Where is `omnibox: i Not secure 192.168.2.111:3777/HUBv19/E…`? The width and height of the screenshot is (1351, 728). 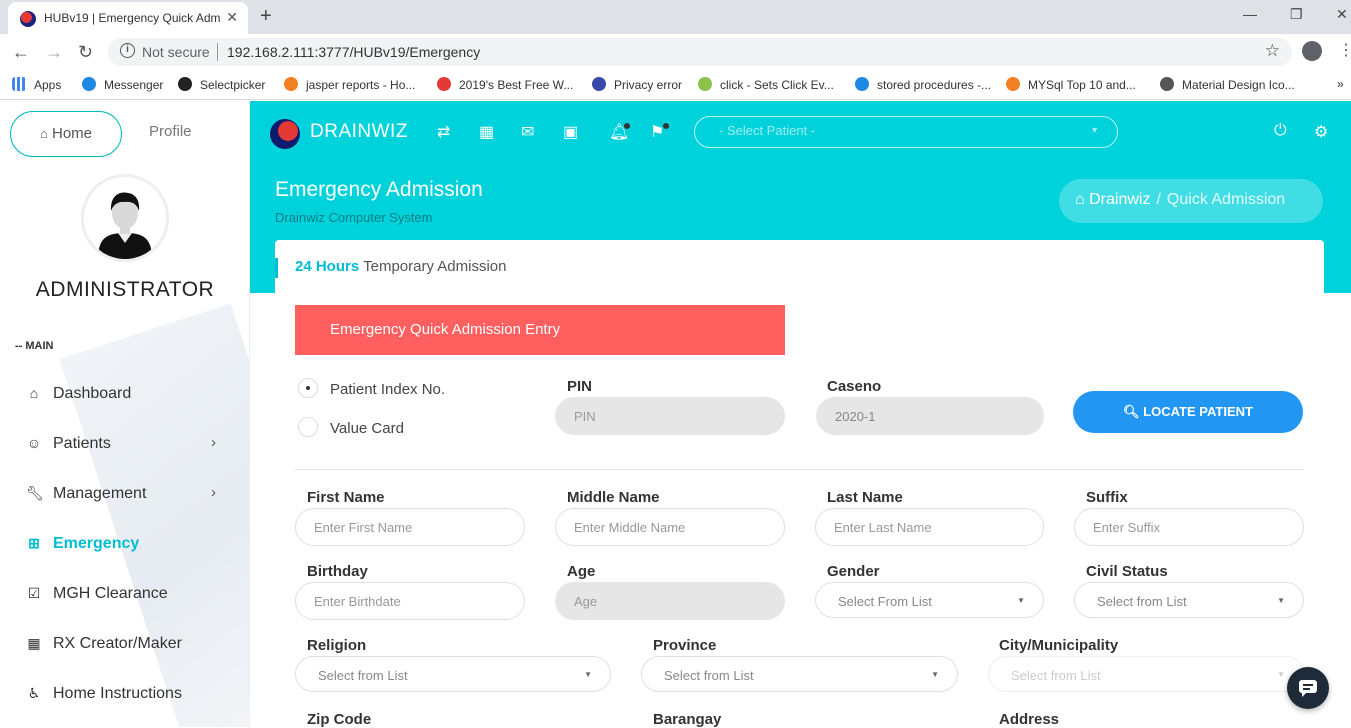 omnibox: i Not secure 192.168.2.111:3777/HUBv19/E… is located at coordinates (700, 52).